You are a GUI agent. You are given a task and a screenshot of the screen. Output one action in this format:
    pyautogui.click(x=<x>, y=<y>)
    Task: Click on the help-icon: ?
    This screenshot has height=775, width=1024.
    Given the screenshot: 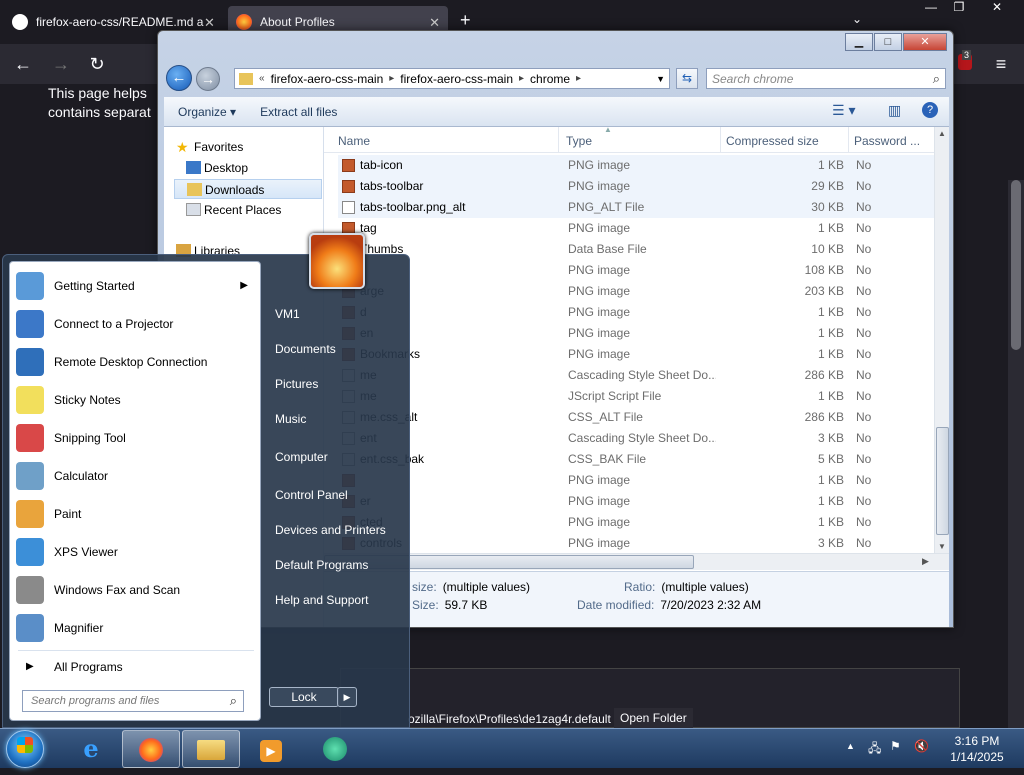 What is the action you would take?
    pyautogui.click(x=930, y=110)
    